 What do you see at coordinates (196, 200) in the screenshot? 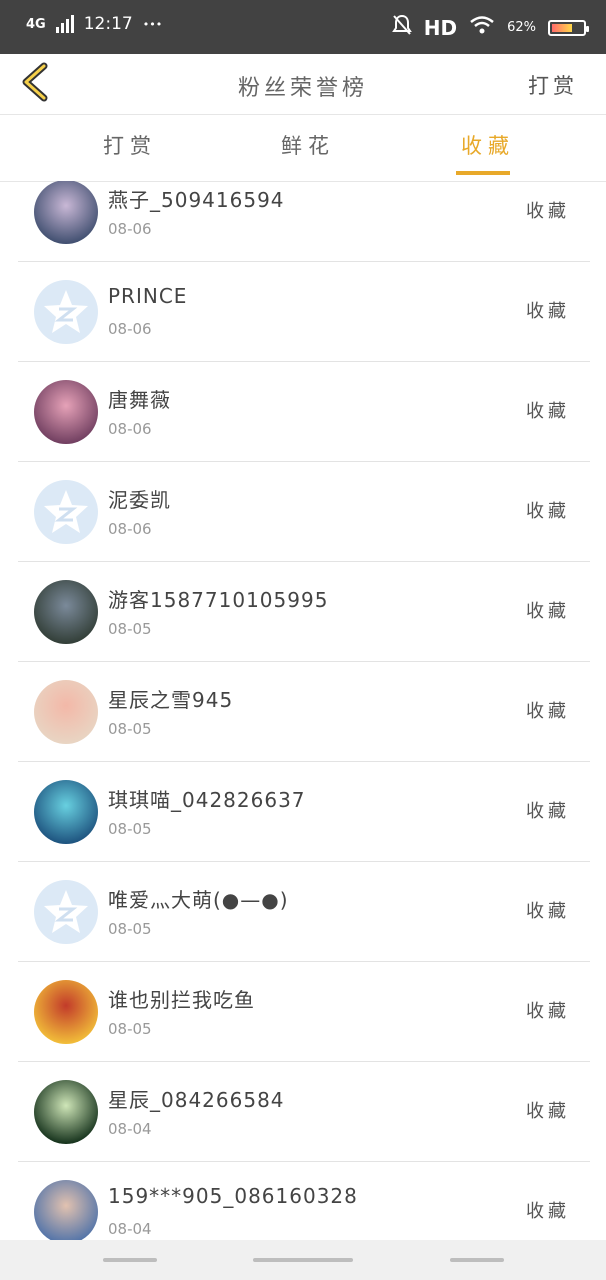
I see `user-name: 燕子_509416594` at bounding box center [196, 200].